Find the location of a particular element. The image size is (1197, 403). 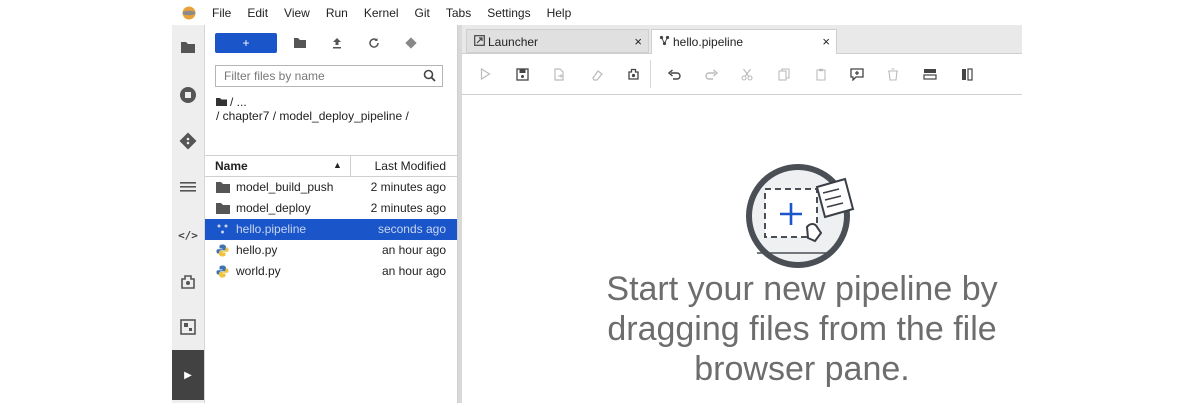

hint-line-2: dragging files from the file is located at coordinates (802, 329).